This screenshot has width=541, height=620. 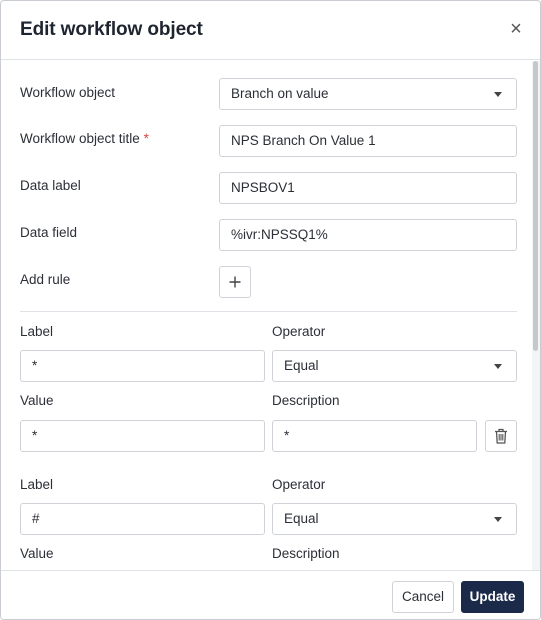 What do you see at coordinates (142, 519) in the screenshot?
I see `rule-label-input: #` at bounding box center [142, 519].